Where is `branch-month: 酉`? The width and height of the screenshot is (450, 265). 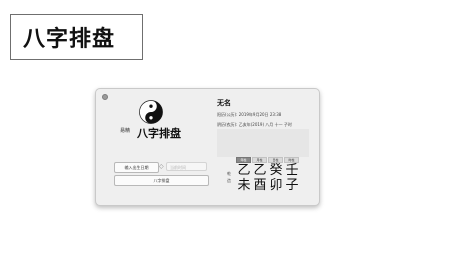
branch-month: 酉 is located at coordinates (260, 185).